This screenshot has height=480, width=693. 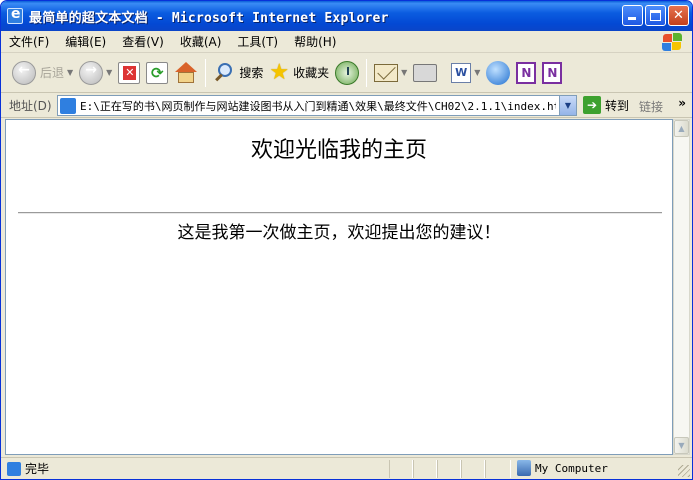 I want to click on back-dropdown-icon: ▼, so click(x=70, y=72).